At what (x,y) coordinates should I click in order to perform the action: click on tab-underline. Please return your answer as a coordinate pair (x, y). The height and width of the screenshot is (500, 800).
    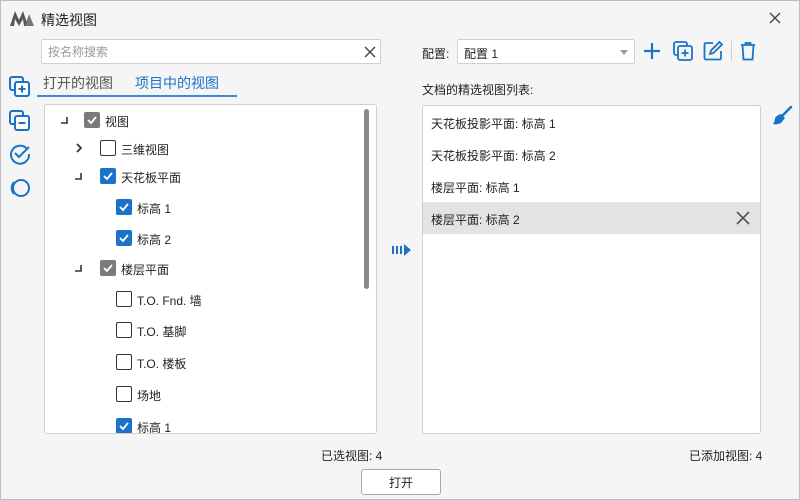
    Looking at the image, I should click on (137, 96).